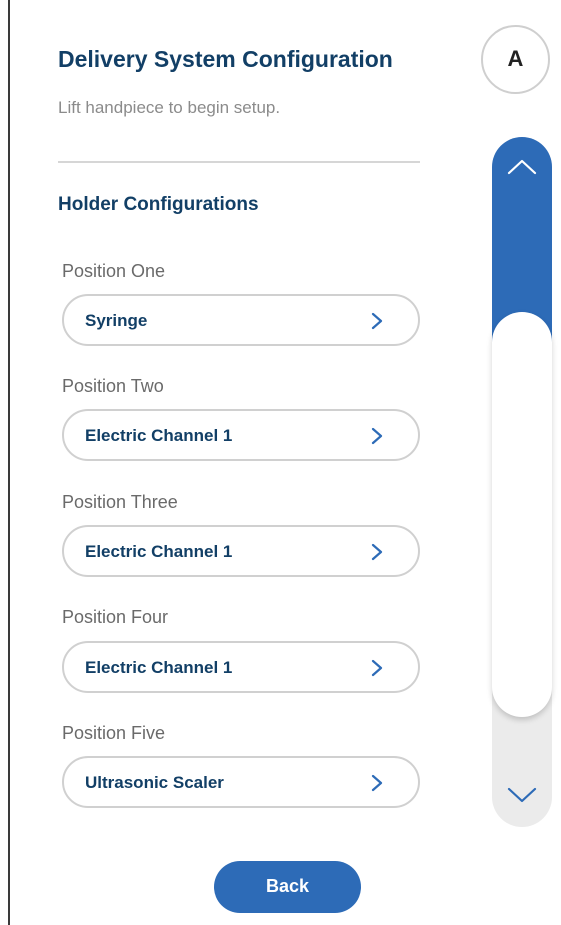  I want to click on position-four-select: Electric Channel 1, so click(241, 667).